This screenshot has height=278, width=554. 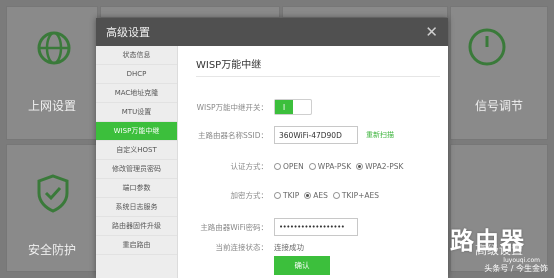 I want to click on router-icon, so click(x=430, y=239).